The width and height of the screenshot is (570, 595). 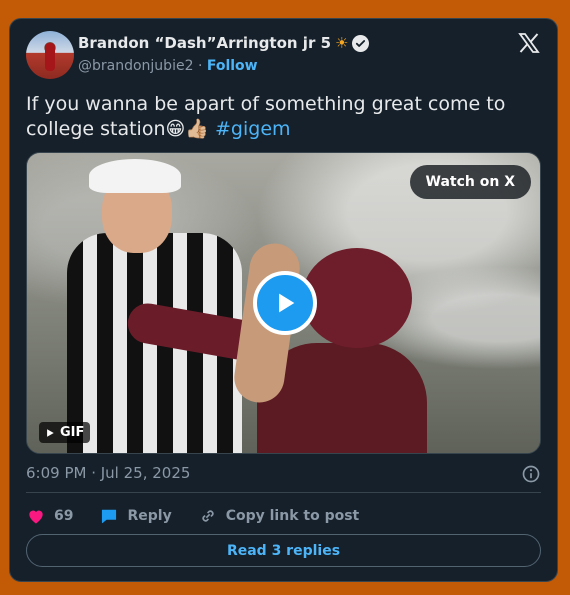 I want to click on follow-button: Follow, so click(x=232, y=66).